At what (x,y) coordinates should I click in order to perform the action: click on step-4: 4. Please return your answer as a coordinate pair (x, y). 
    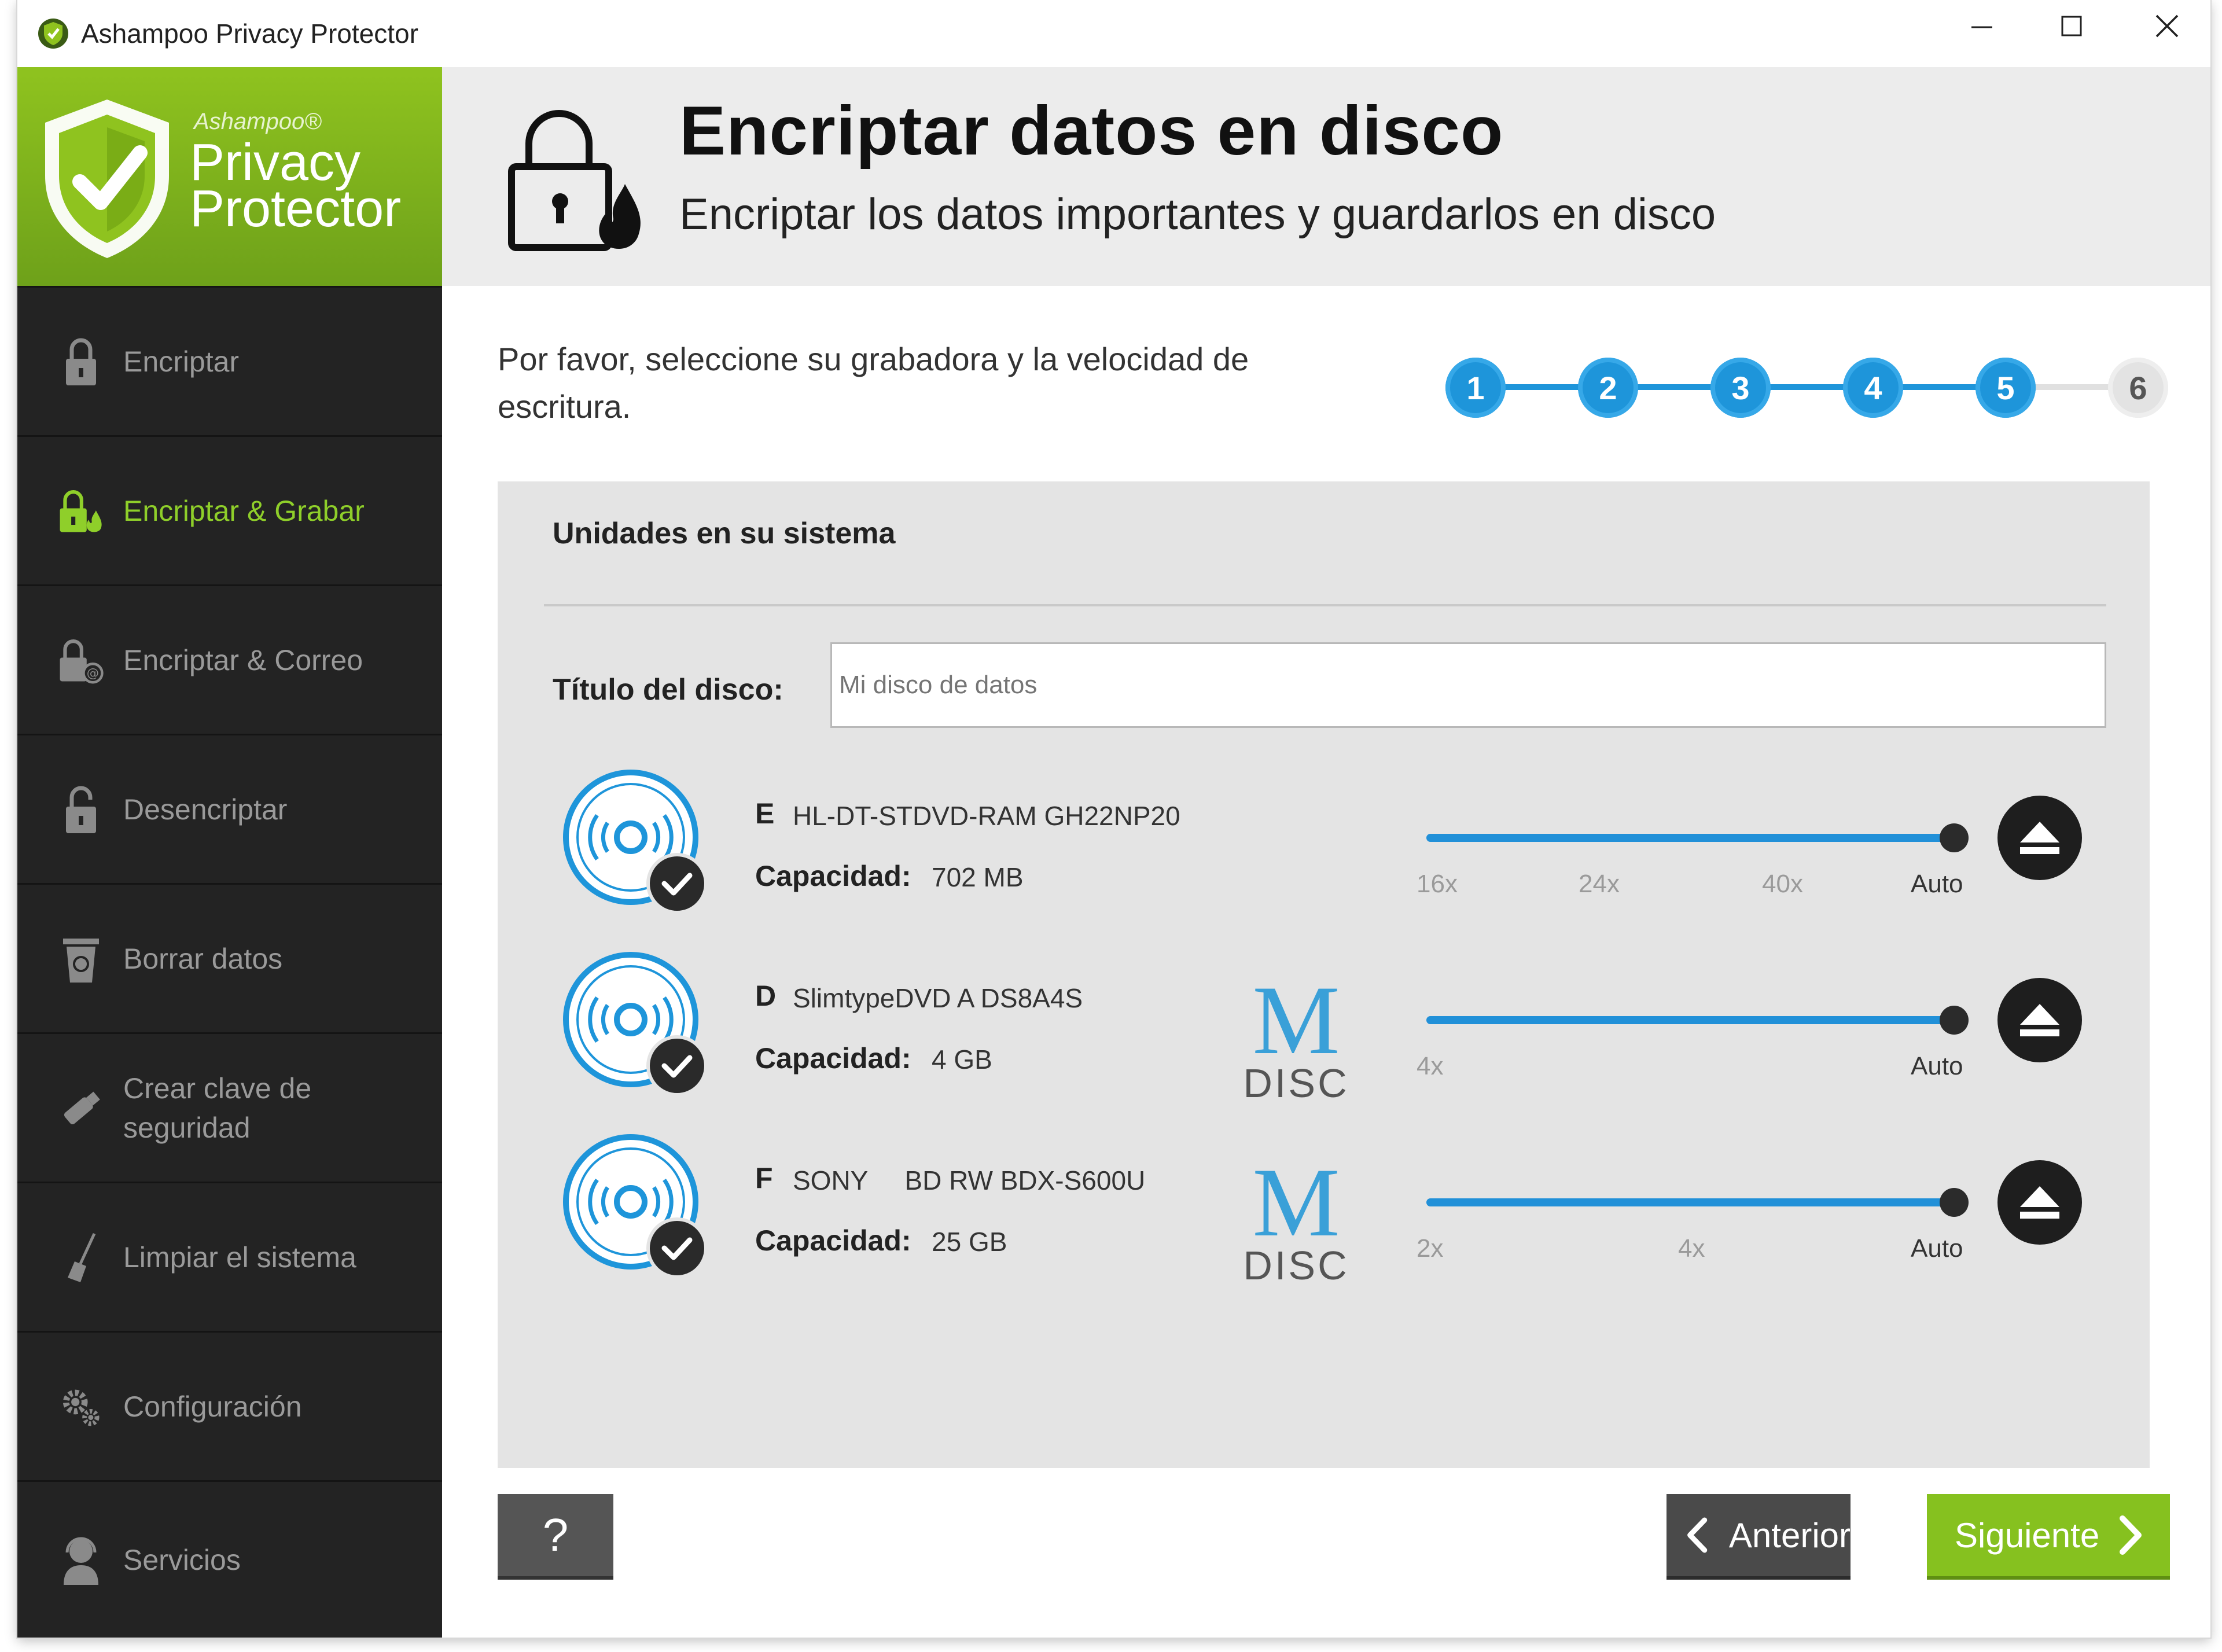
    Looking at the image, I should click on (1873, 388).